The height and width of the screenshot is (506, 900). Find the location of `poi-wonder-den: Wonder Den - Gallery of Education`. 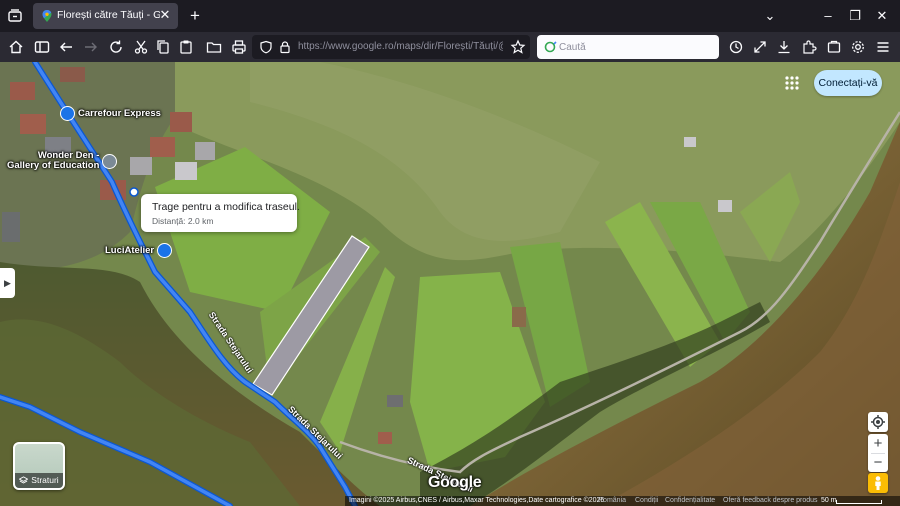

poi-wonder-den: Wonder Den - Gallery of Education is located at coordinates (62, 161).